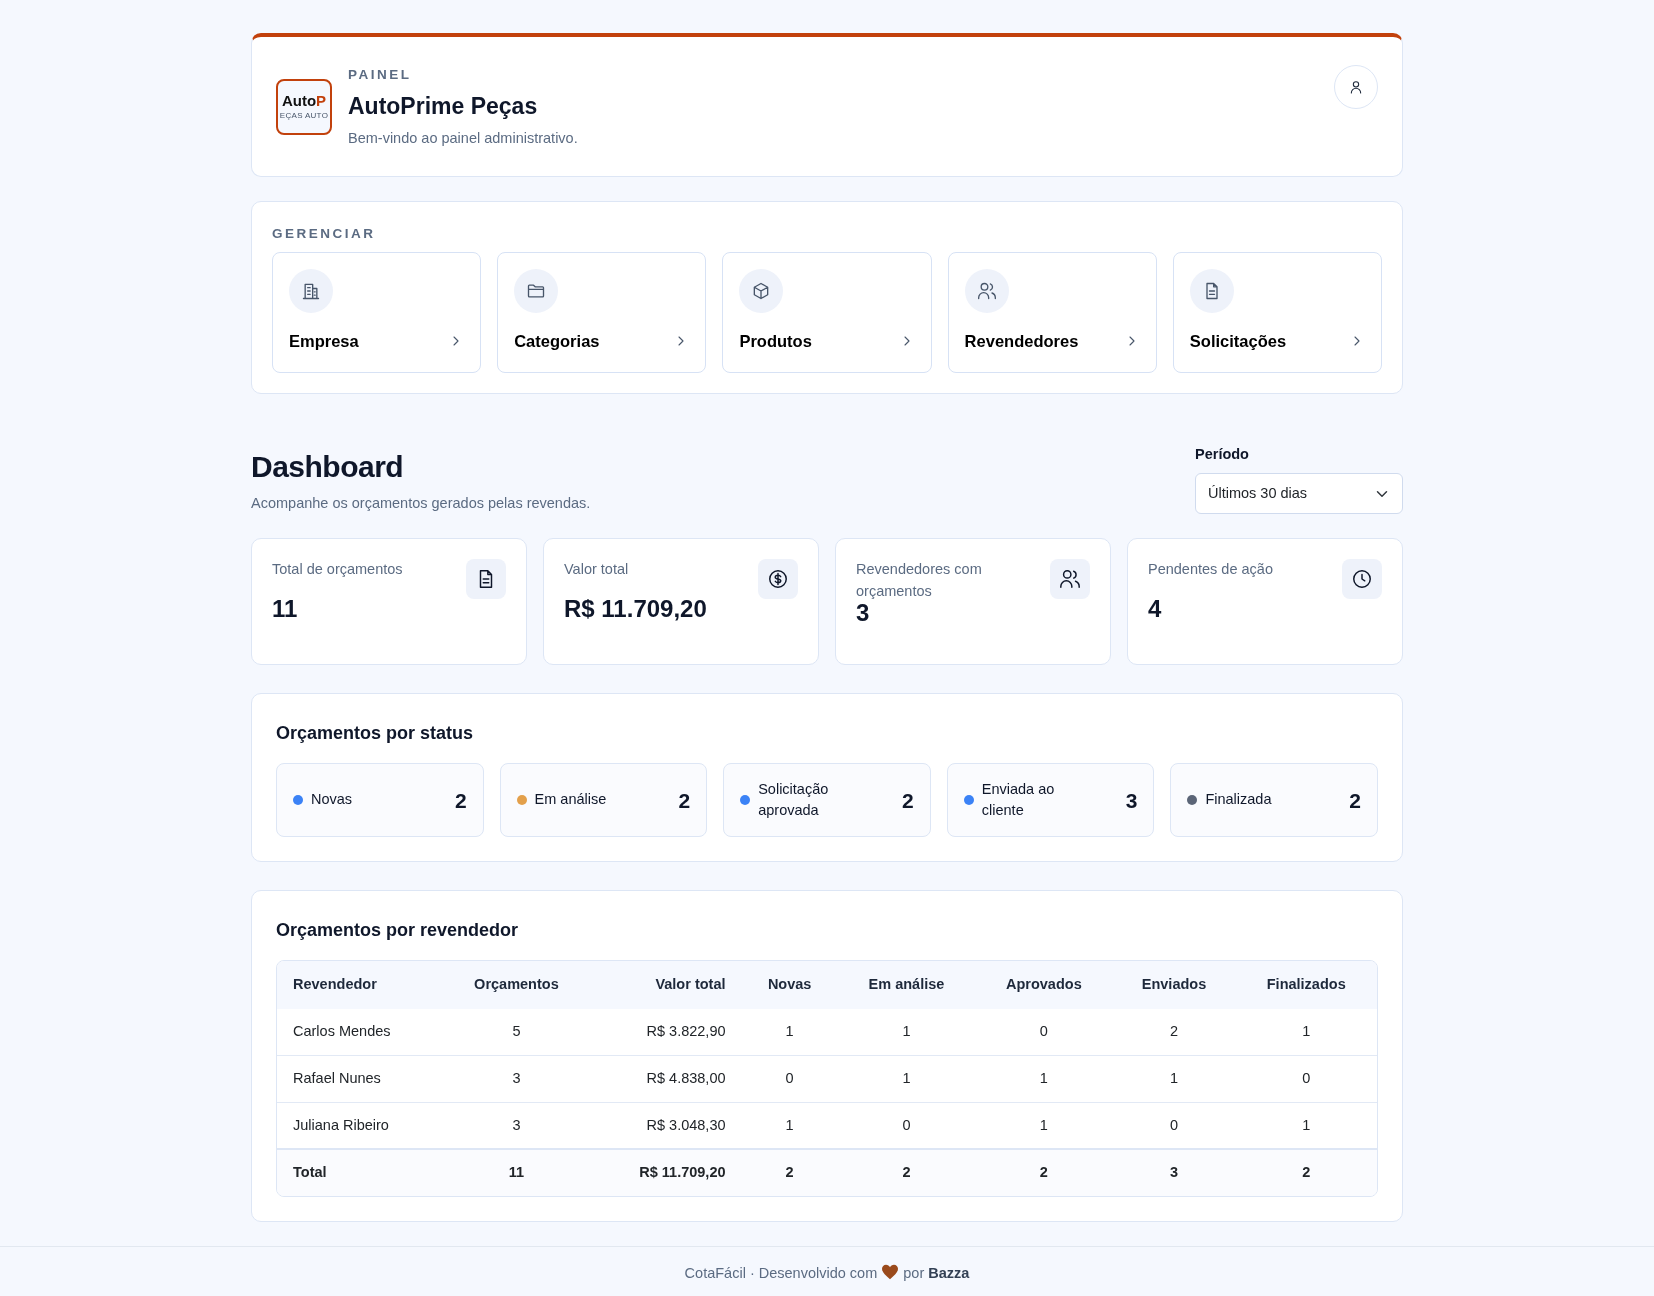 This screenshot has width=1654, height=1296. I want to click on logo: AutoP EÇAS AUTO, so click(304, 107).